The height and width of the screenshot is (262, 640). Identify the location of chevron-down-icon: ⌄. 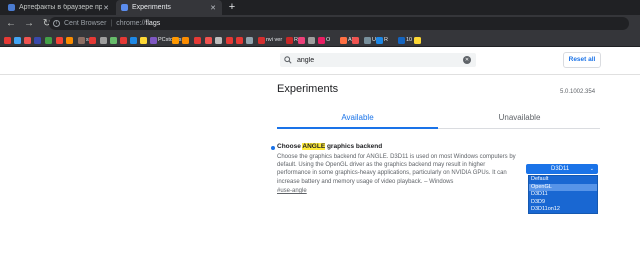
(591, 169).